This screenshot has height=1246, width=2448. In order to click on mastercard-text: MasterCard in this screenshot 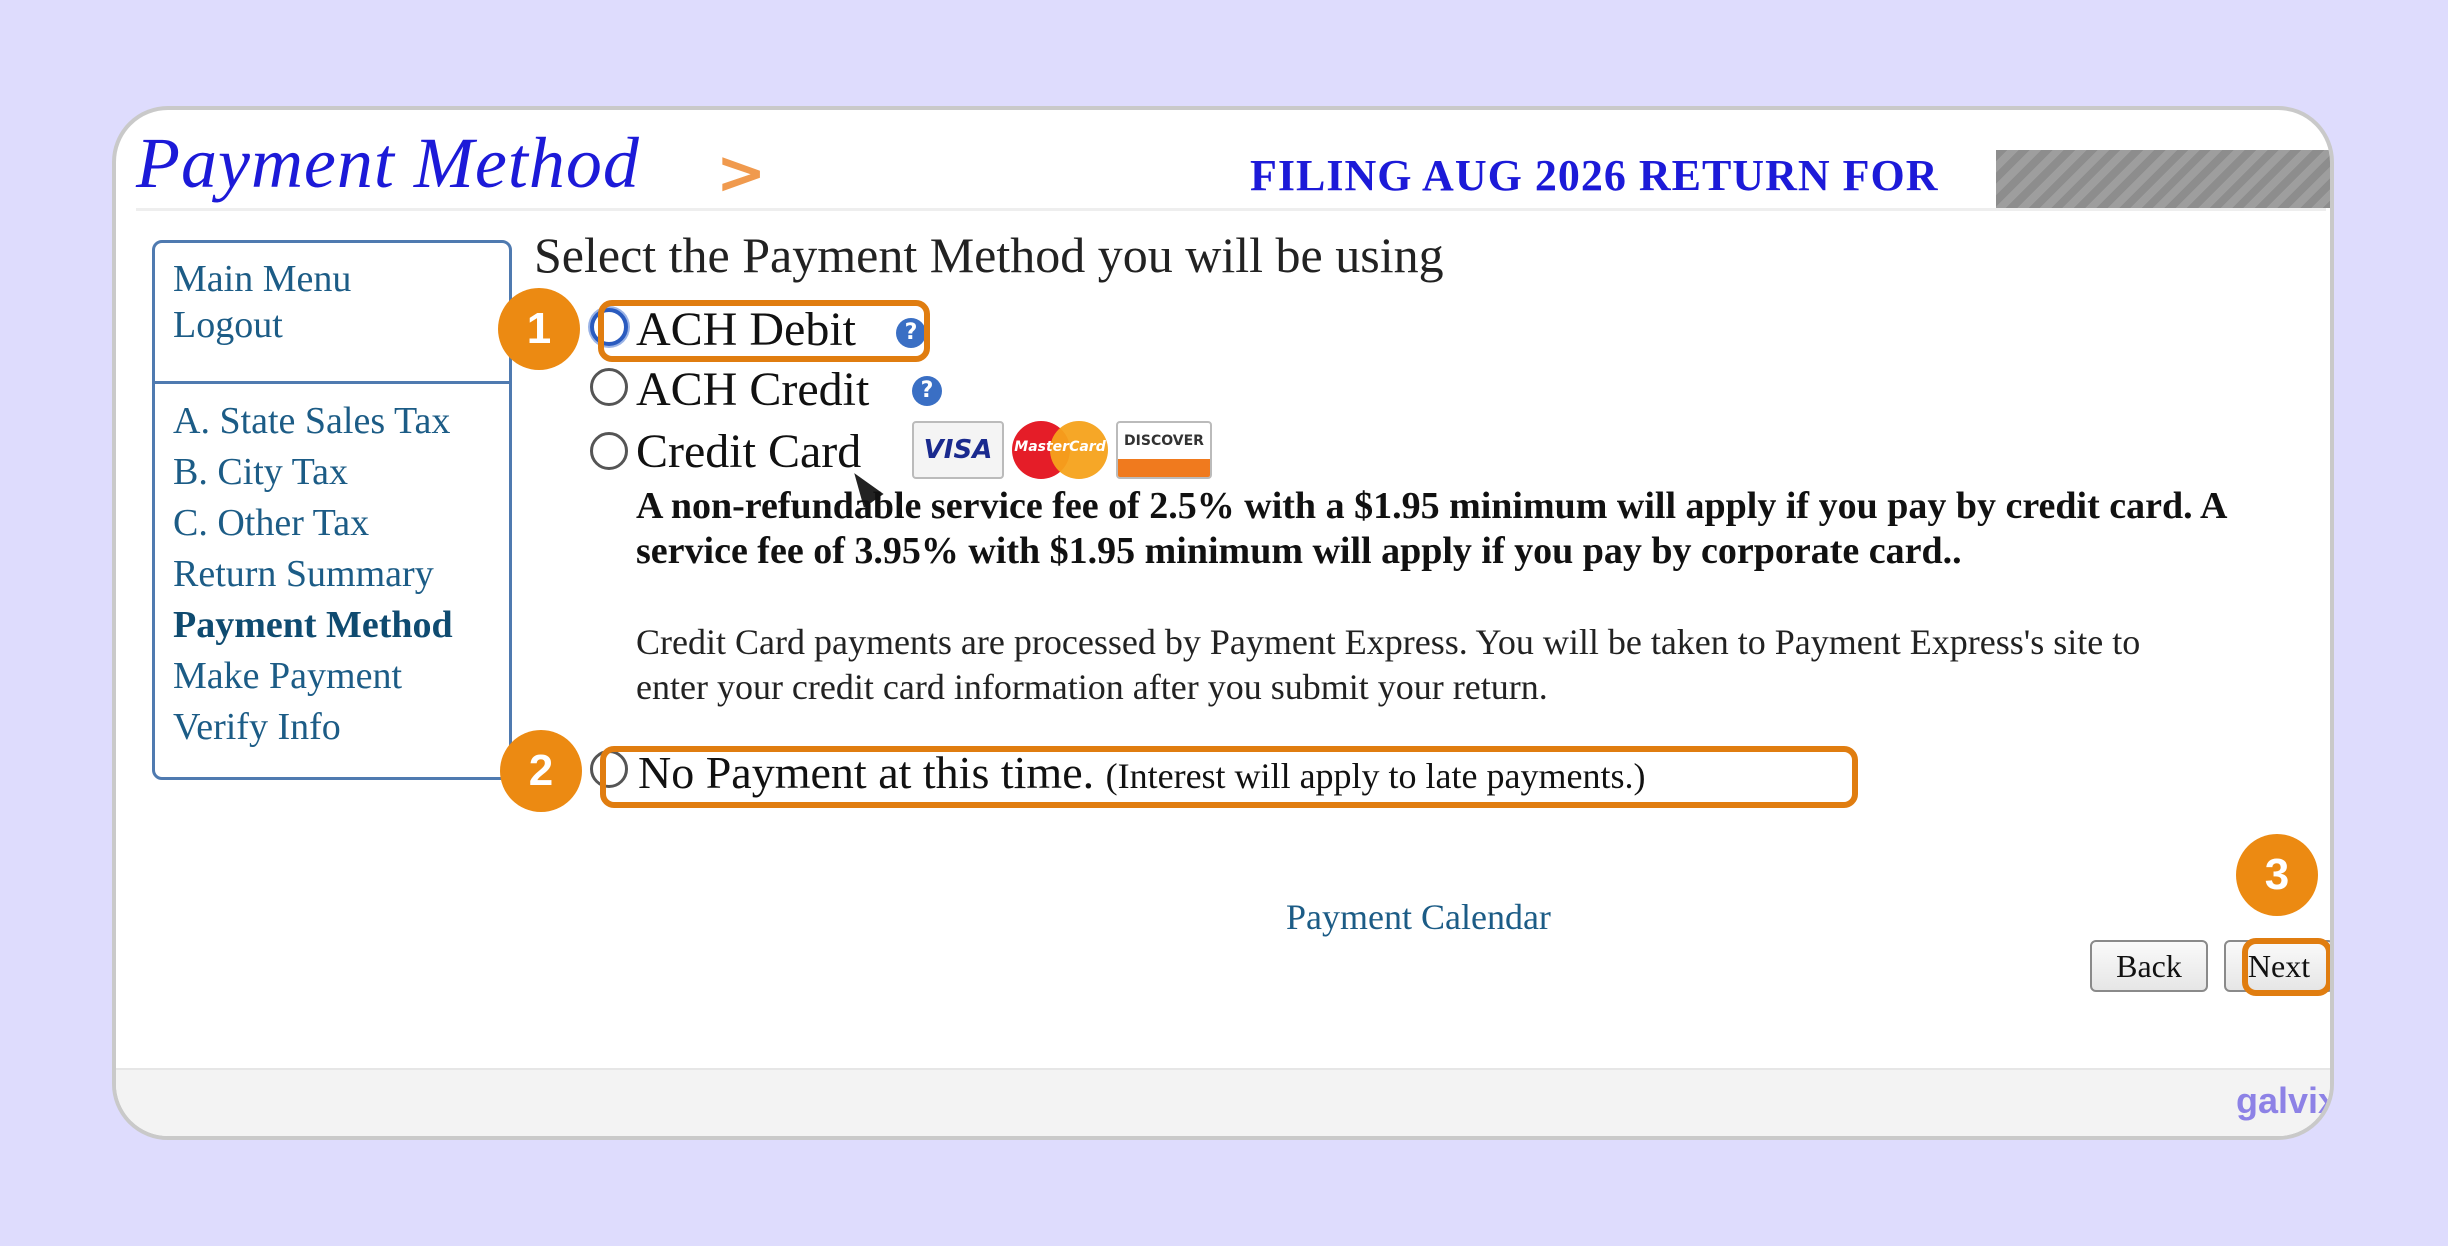, I will do `click(1060, 447)`.